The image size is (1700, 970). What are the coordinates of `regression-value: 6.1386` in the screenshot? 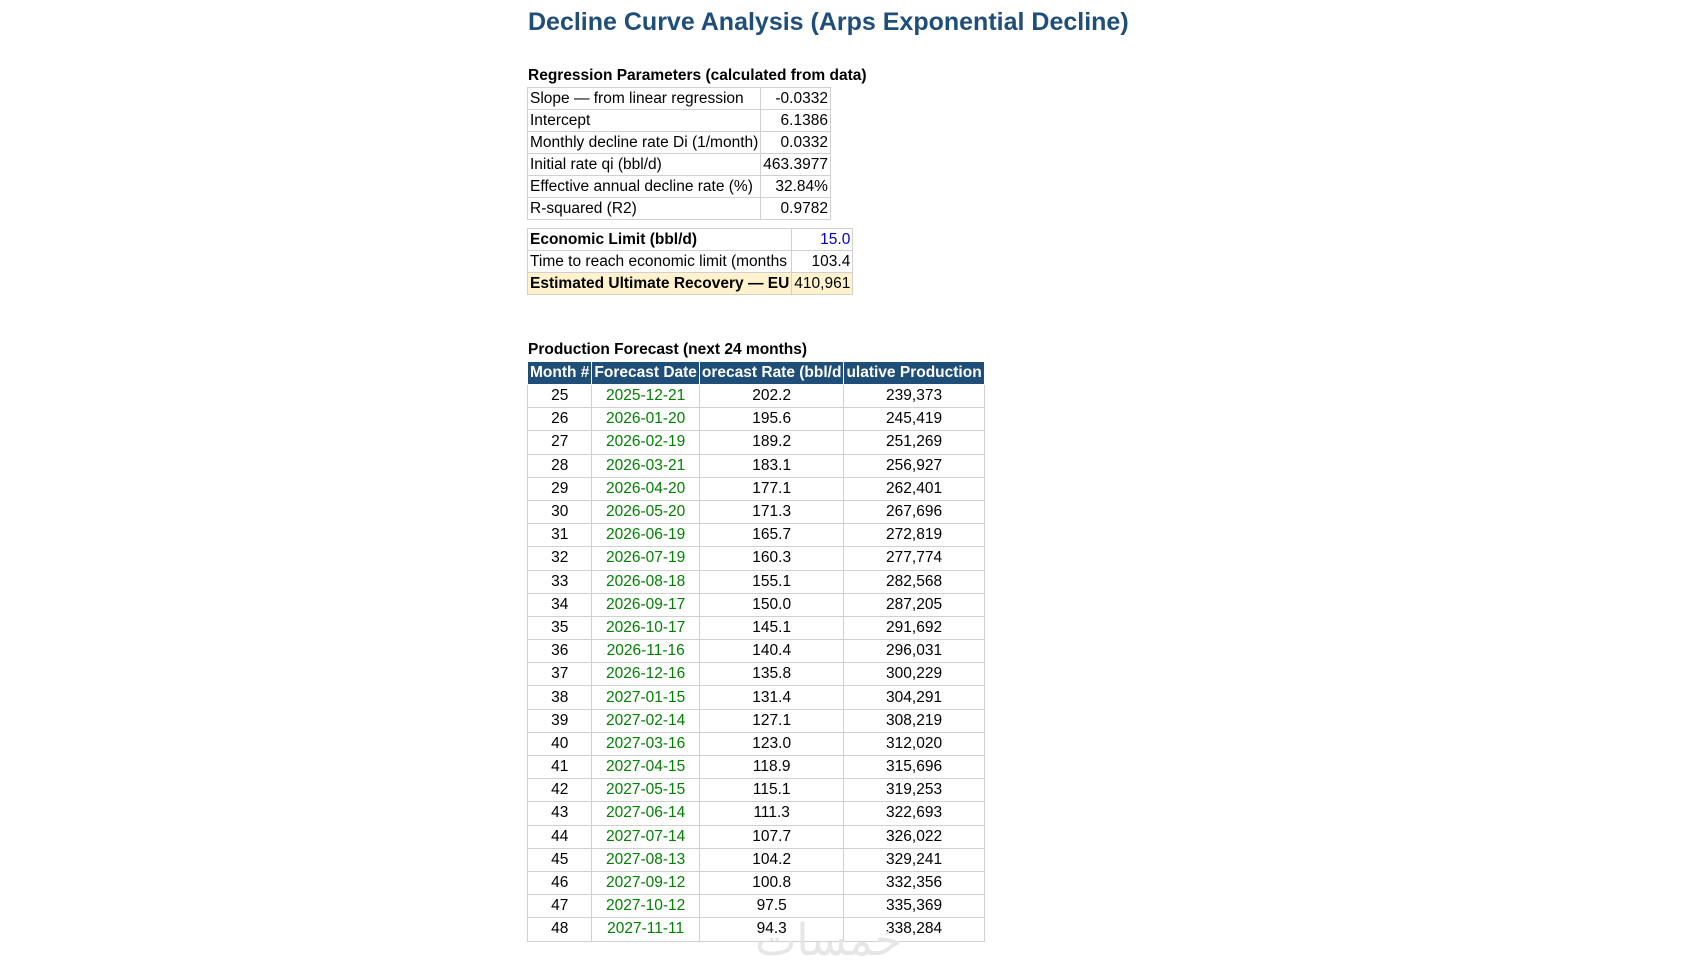 It's located at (795, 120).